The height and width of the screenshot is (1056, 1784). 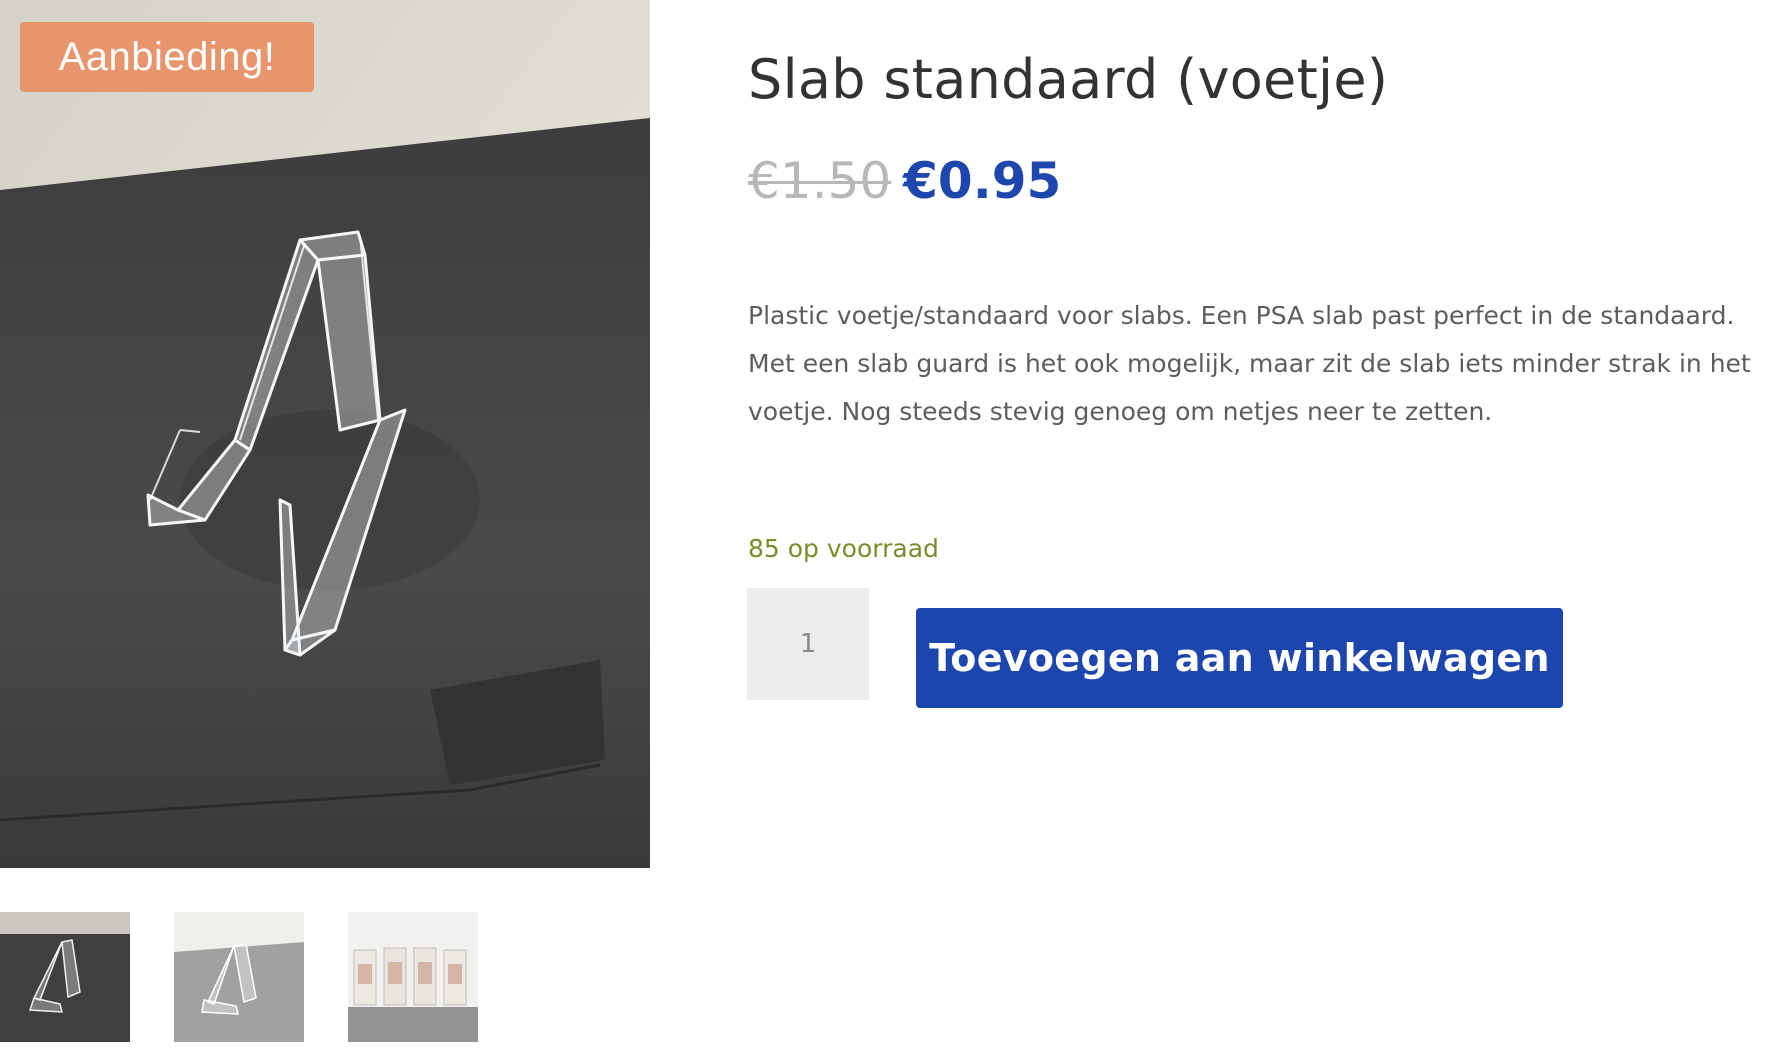 What do you see at coordinates (982, 181) in the screenshot?
I see `sale-price: €0.95` at bounding box center [982, 181].